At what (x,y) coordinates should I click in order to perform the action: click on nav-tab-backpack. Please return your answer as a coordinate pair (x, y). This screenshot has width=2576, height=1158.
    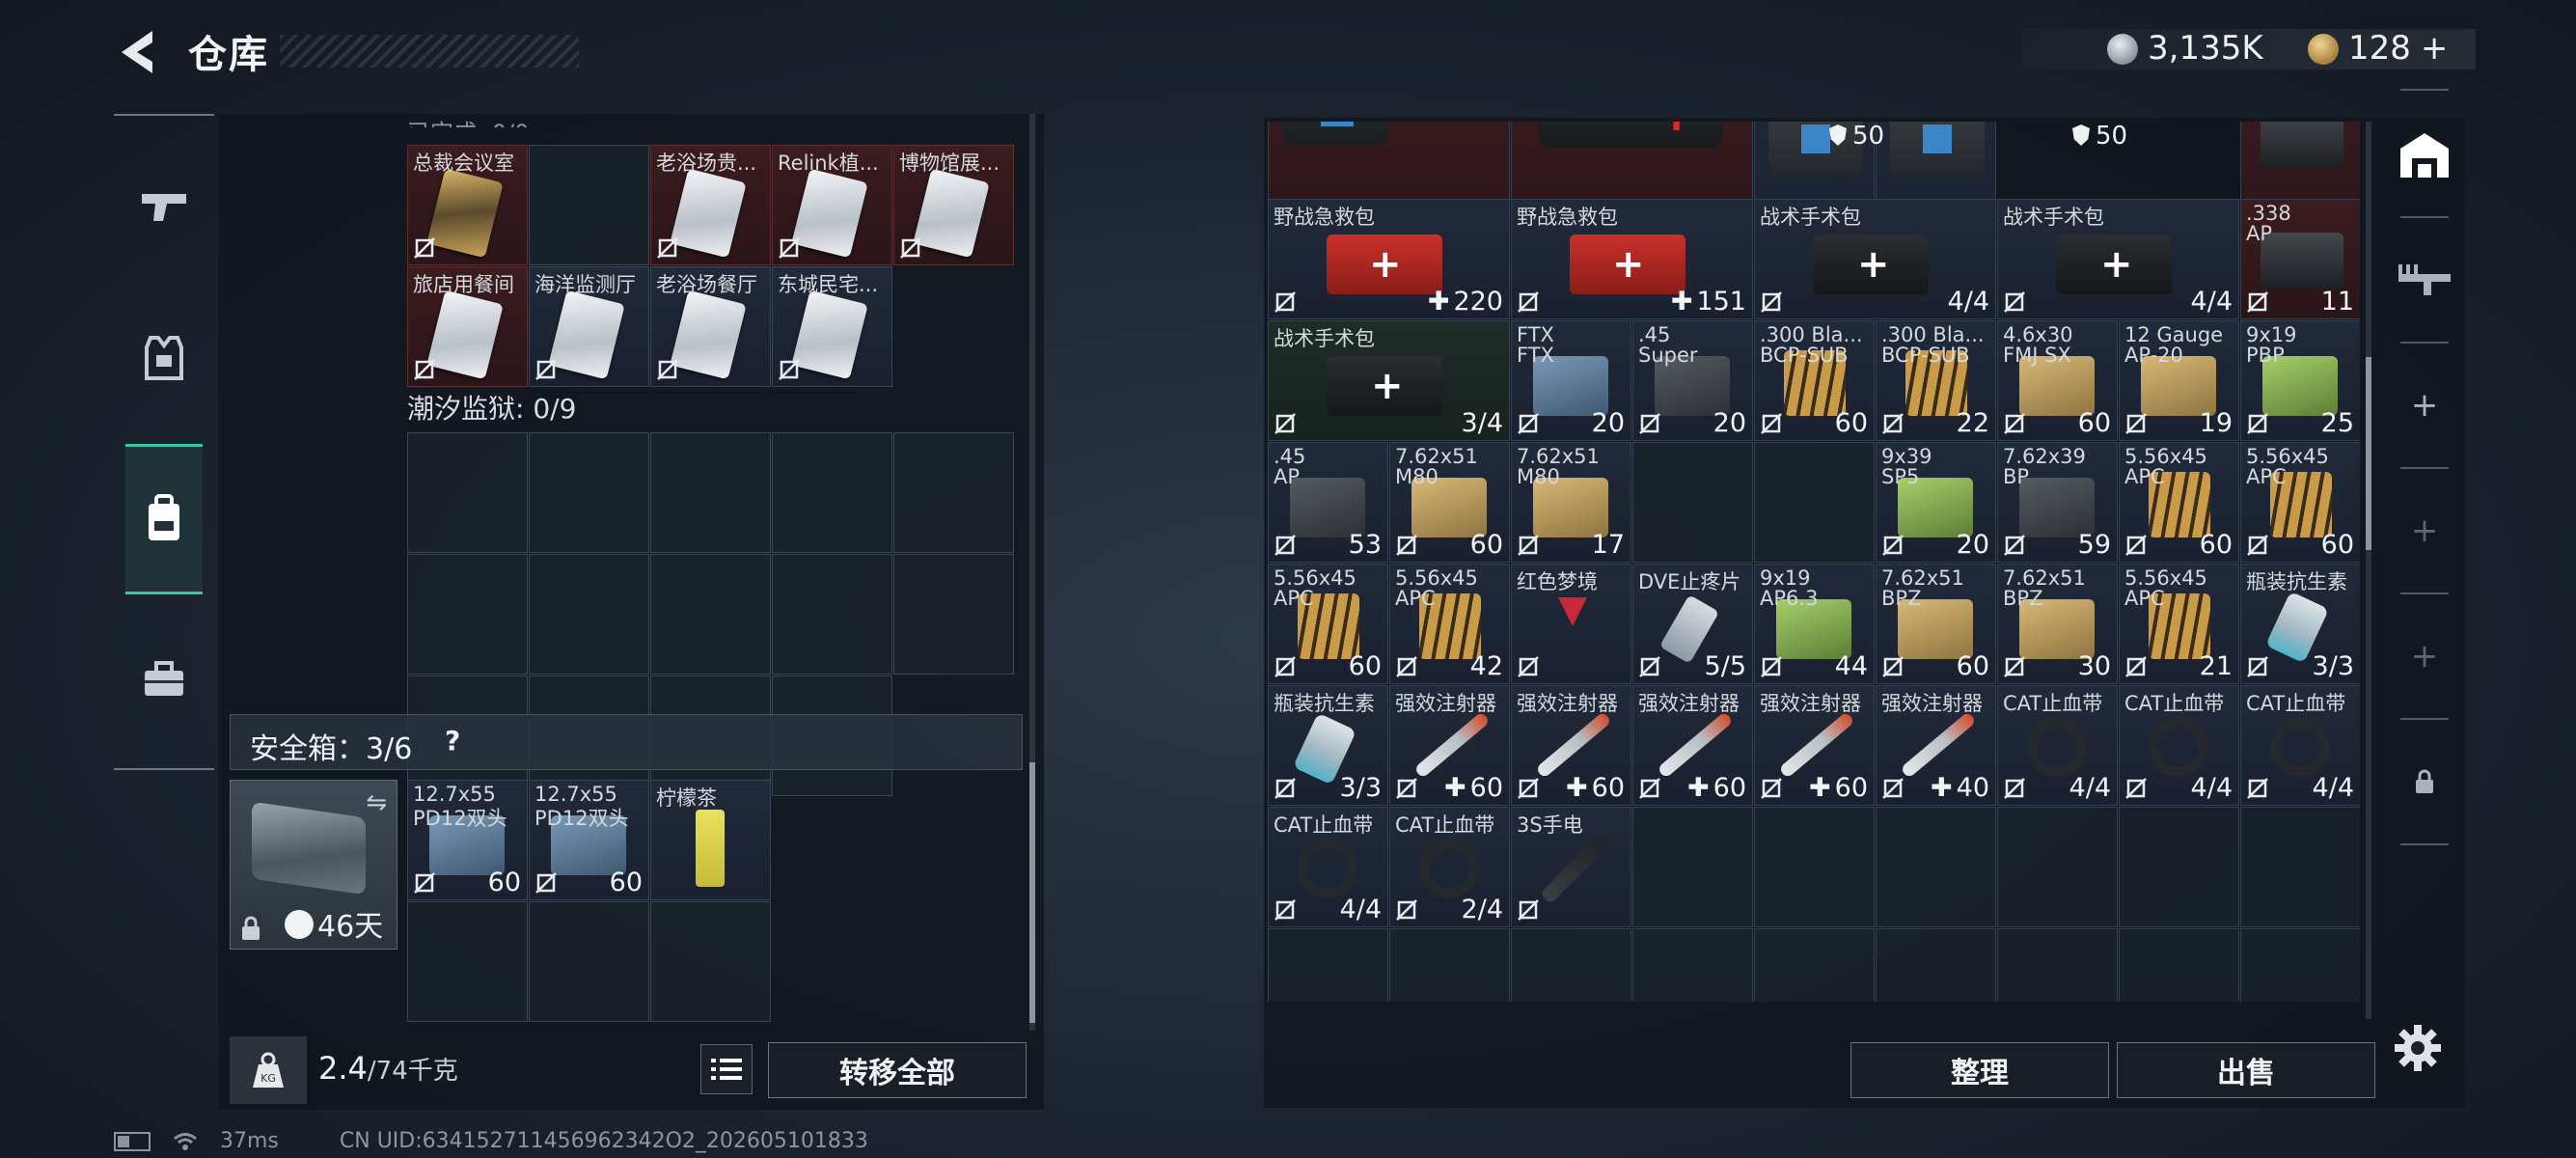
    Looking at the image, I should click on (164, 519).